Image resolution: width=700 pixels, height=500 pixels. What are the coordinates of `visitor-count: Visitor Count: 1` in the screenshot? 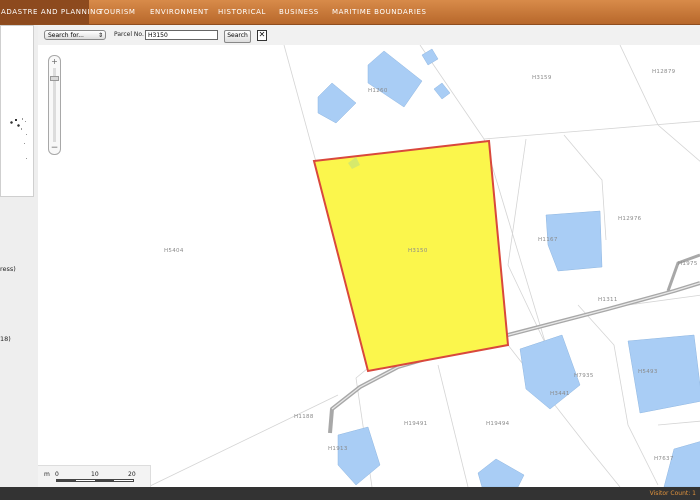 It's located at (672, 493).